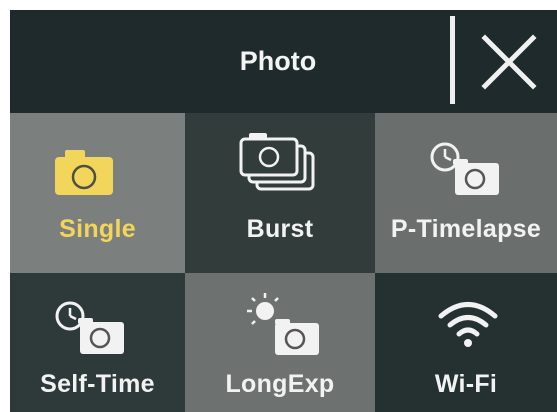  I want to click on close-icon, so click(509, 62).